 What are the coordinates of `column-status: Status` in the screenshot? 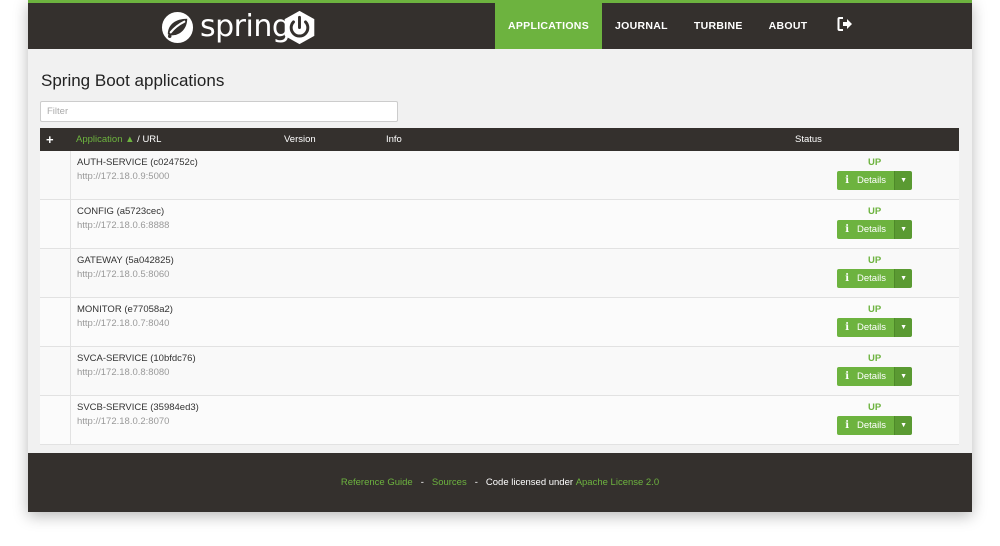 It's located at (808, 139).